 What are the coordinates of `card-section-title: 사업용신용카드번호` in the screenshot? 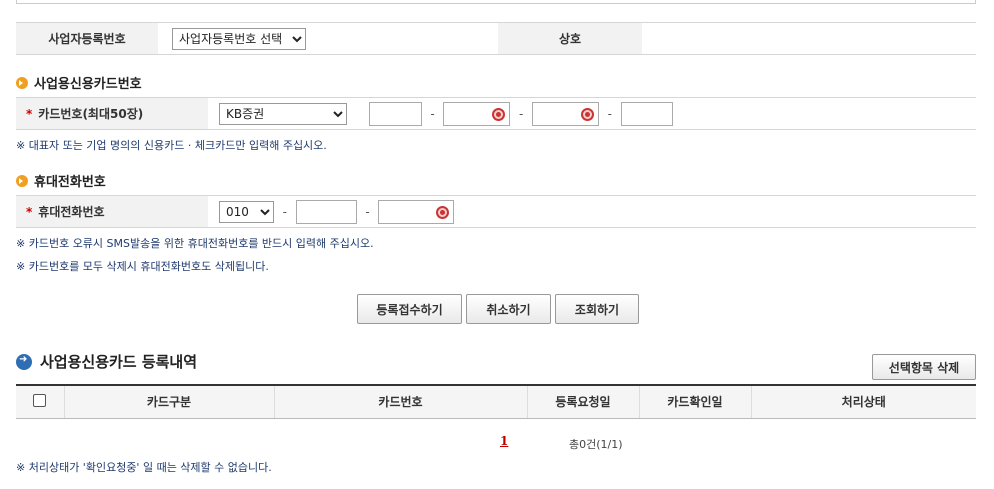 It's located at (79, 82).